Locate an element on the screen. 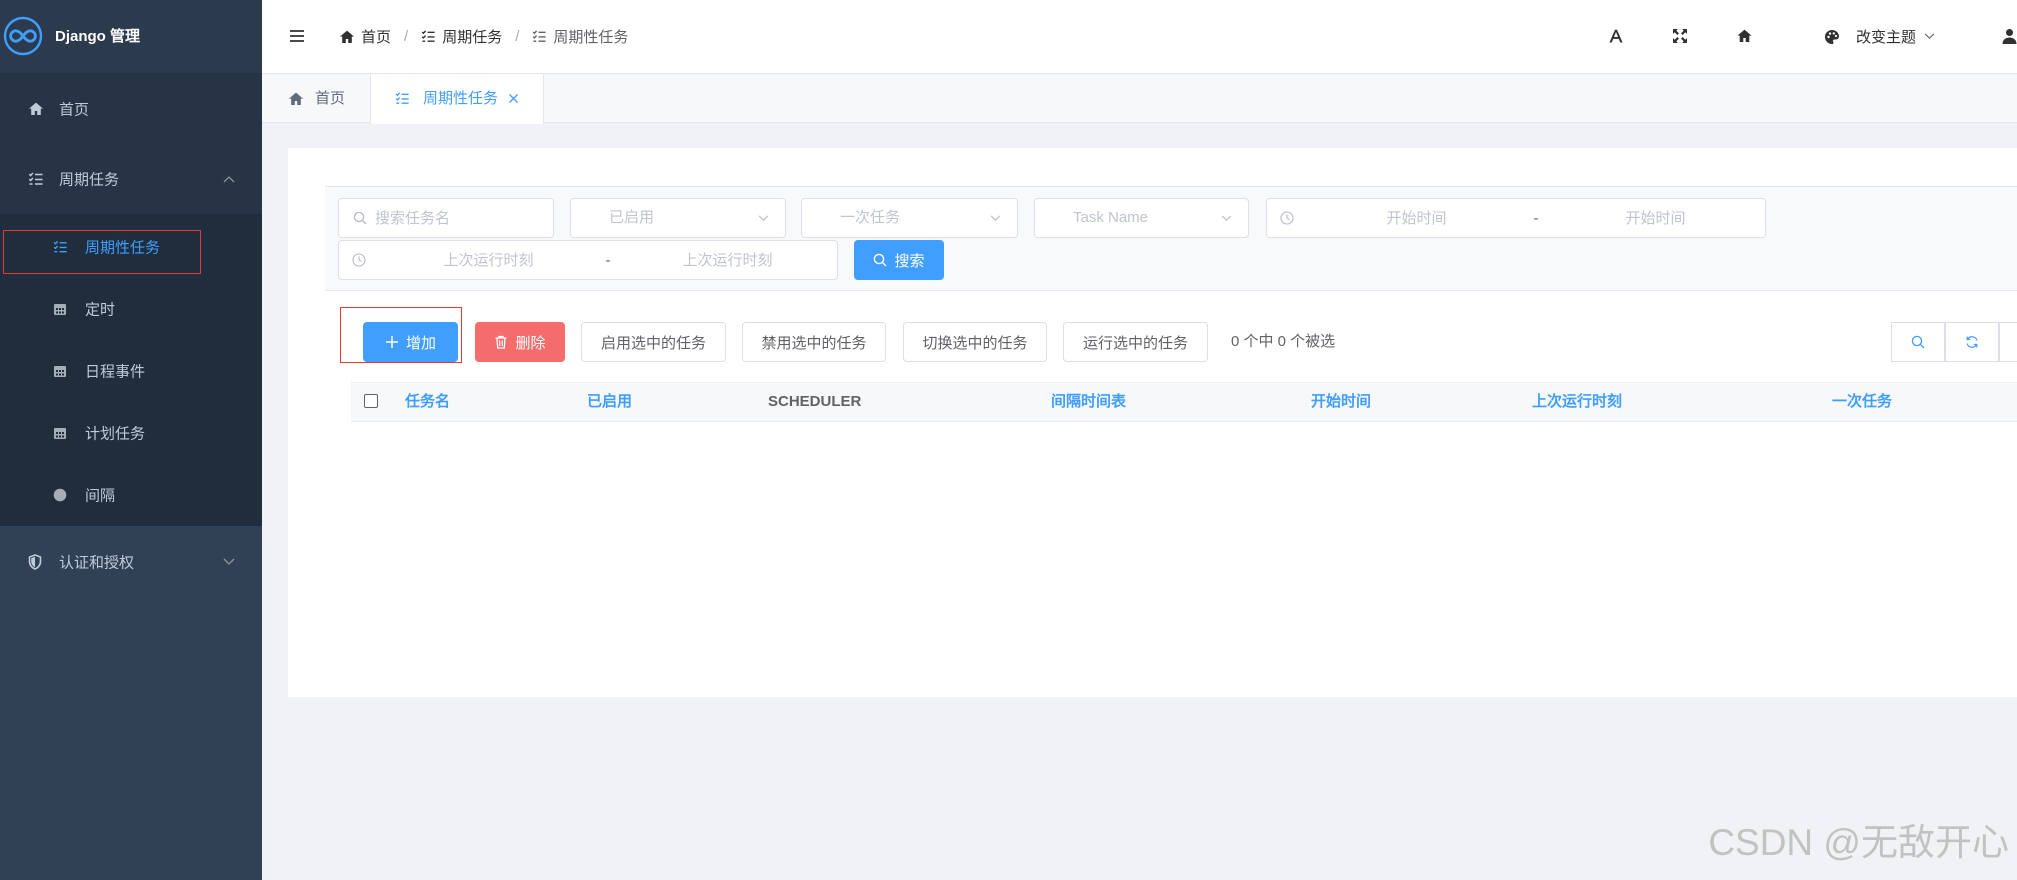  enable-selected-button: 启用选中的任务 is located at coordinates (653, 342).